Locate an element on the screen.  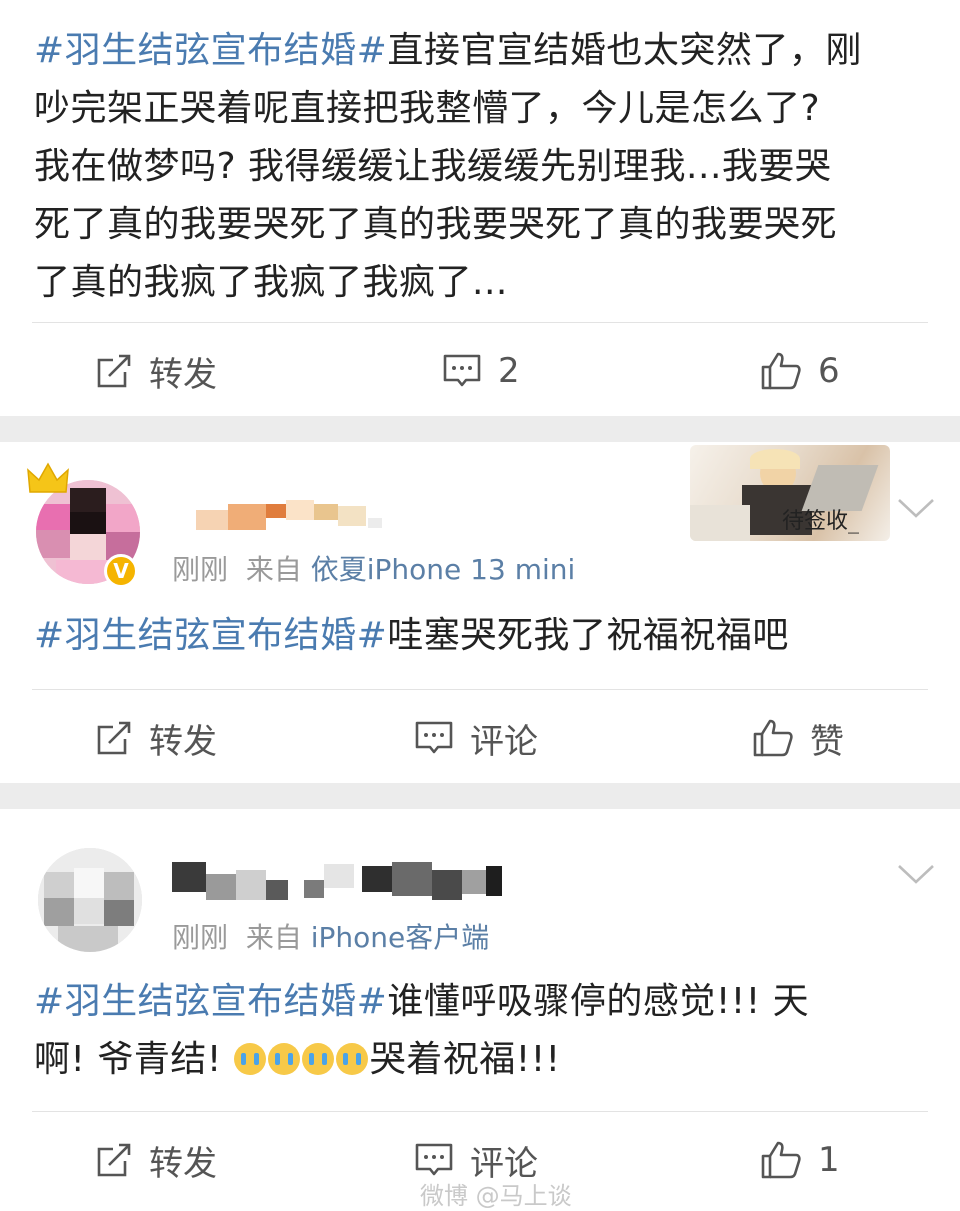
comment-count: 2 is located at coordinates (509, 371).